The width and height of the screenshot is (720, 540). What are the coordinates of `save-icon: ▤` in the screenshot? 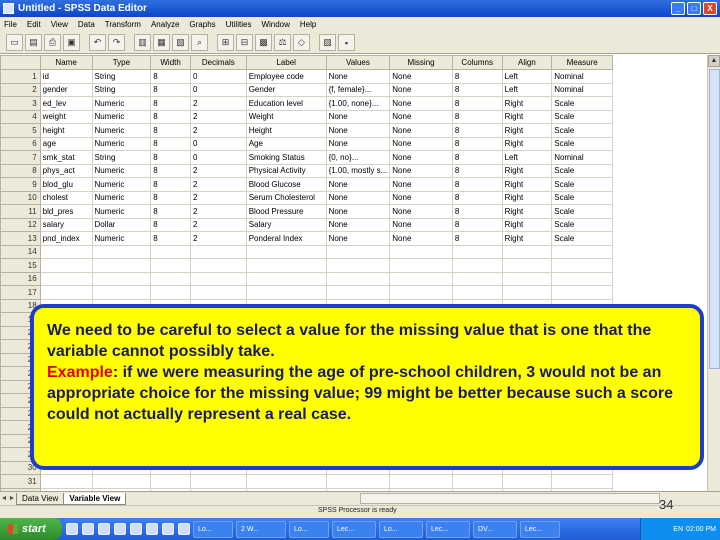 It's located at (33, 42).